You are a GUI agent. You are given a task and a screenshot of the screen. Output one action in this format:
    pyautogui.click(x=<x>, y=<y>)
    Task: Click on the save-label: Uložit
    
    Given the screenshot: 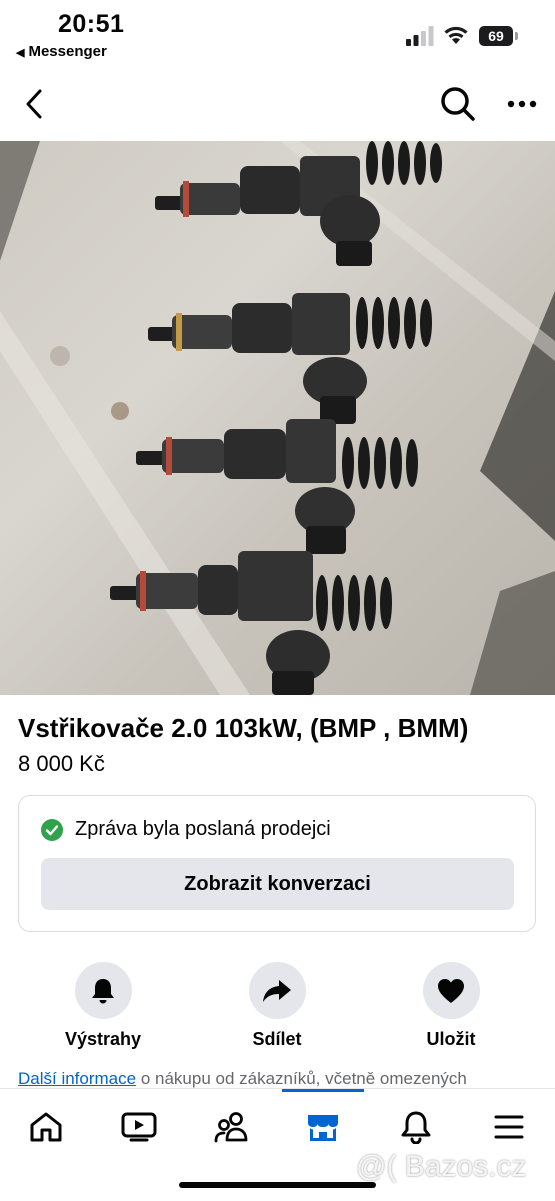 What is the action you would take?
    pyautogui.click(x=451, y=1039)
    